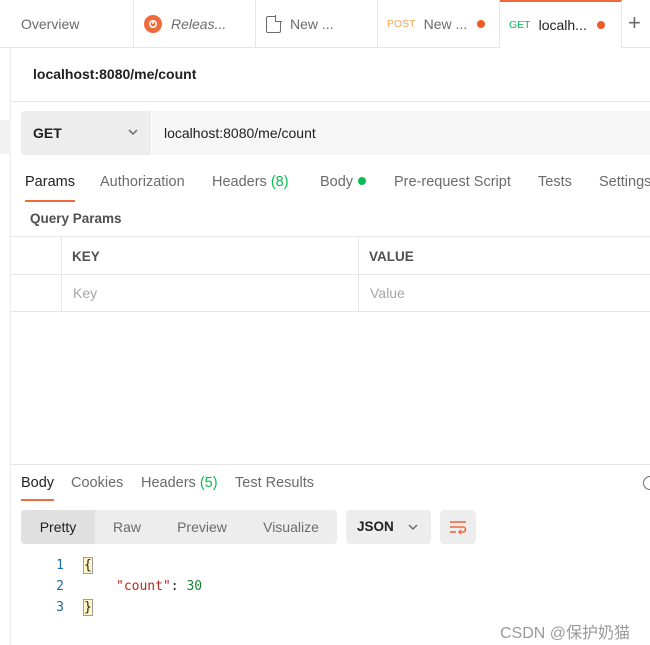 Image resolution: width=650 pixels, height=645 pixels. Describe the element at coordinates (86, 256) in the screenshot. I see `column-header-key: KEY` at that location.